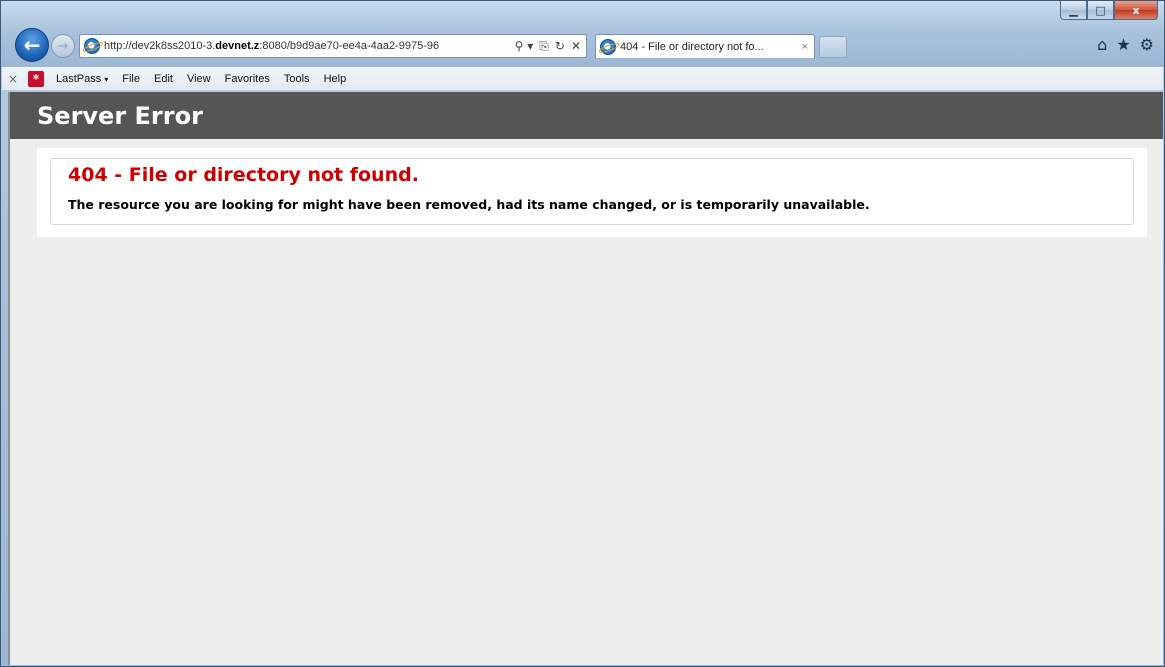 This screenshot has width=1165, height=667. What do you see at coordinates (36, 78) in the screenshot?
I see `lastpass-icon: *` at bounding box center [36, 78].